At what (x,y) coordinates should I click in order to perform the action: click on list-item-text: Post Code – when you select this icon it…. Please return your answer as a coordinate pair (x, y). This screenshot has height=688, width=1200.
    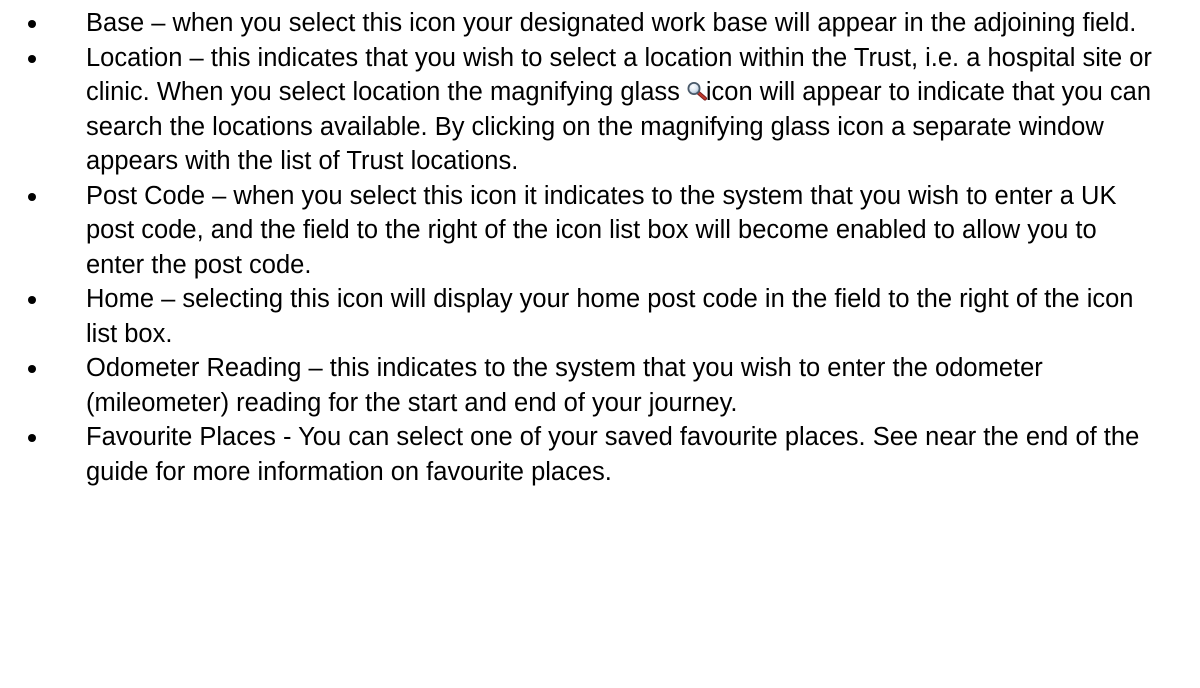
    Looking at the image, I should click on (601, 230).